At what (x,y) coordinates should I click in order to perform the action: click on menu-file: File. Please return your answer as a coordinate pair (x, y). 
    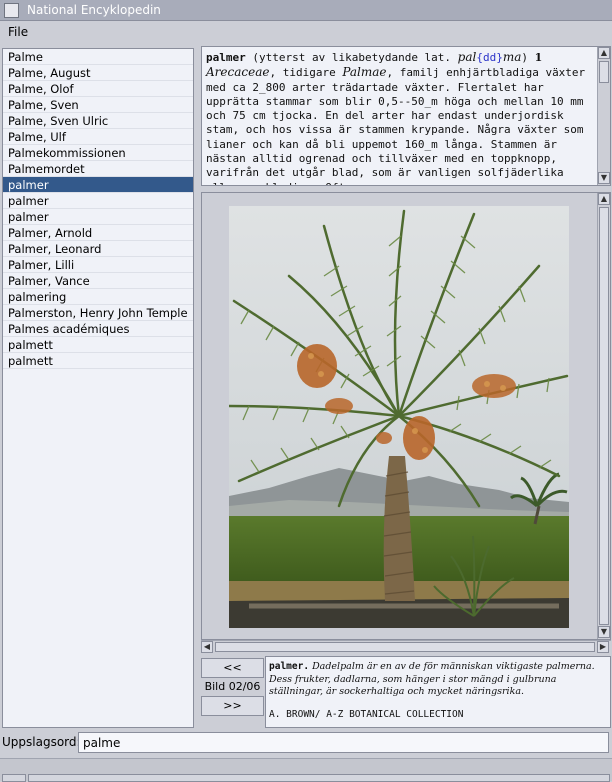
    Looking at the image, I should click on (18, 32).